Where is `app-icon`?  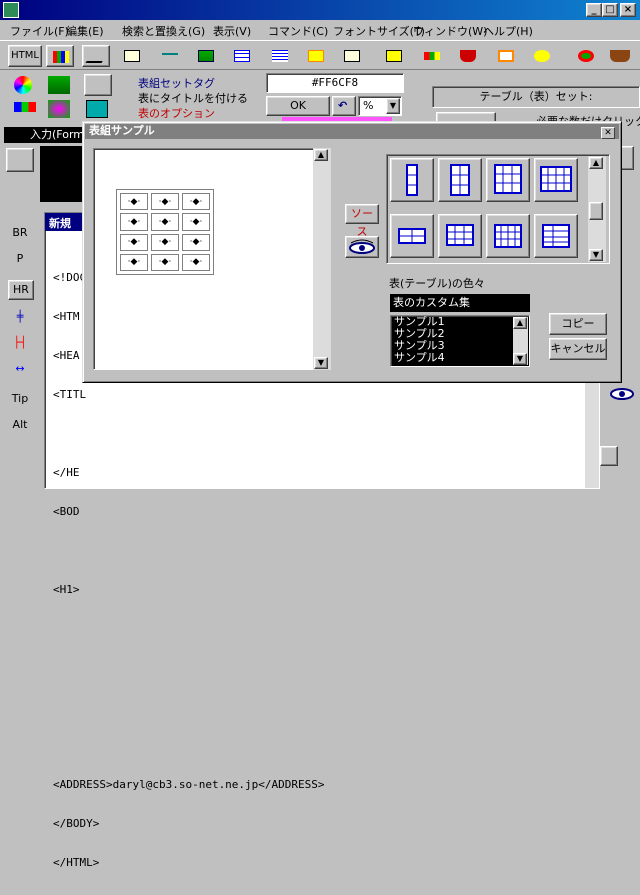
app-icon is located at coordinates (11, 10).